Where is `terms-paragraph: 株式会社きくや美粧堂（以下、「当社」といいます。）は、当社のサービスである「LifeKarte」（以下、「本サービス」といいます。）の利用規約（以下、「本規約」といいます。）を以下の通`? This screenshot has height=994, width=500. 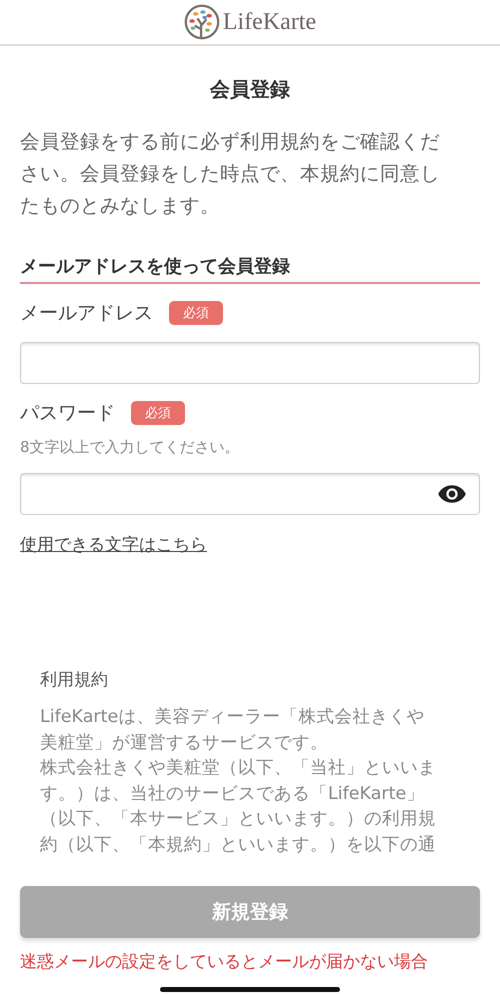
terms-paragraph: 株式会社きくや美粧堂（以下、「当社」といいます。）は、当社のサービスである「LifeKarte」（以下、「本サービス」といいます。）の利用規約（以下、「本規約」といいます。）を以下の通 is located at coordinates (238, 806).